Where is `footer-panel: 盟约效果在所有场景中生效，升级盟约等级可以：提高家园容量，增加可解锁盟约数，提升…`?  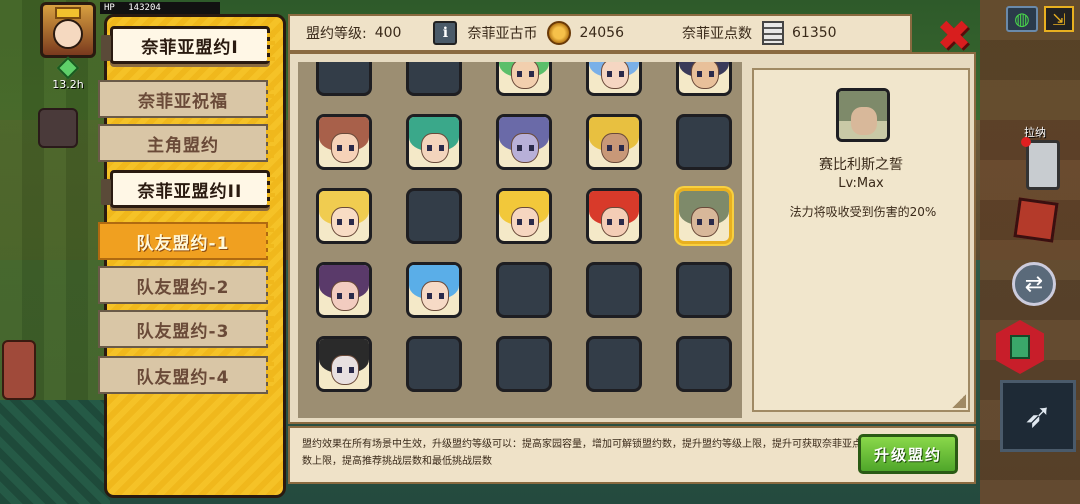 footer-panel: 盟约效果在所有场景中生效，升级盟约等级可以：提高家园容量，增加可解锁盟约数，提升… is located at coordinates (632, 455).